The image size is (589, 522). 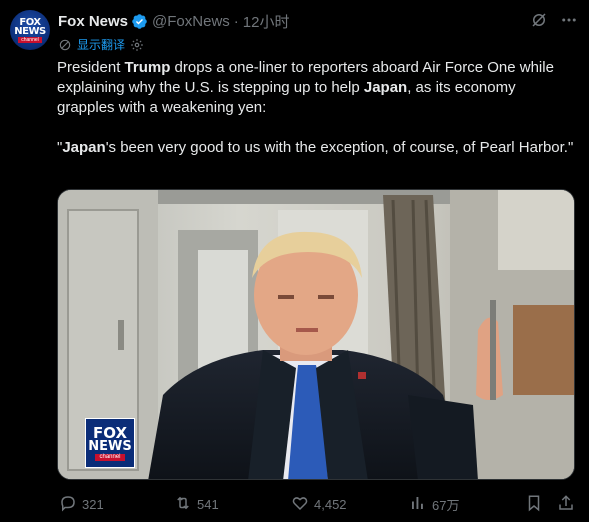 What do you see at coordinates (208, 504) in the screenshot?
I see `repost-count: 541` at bounding box center [208, 504].